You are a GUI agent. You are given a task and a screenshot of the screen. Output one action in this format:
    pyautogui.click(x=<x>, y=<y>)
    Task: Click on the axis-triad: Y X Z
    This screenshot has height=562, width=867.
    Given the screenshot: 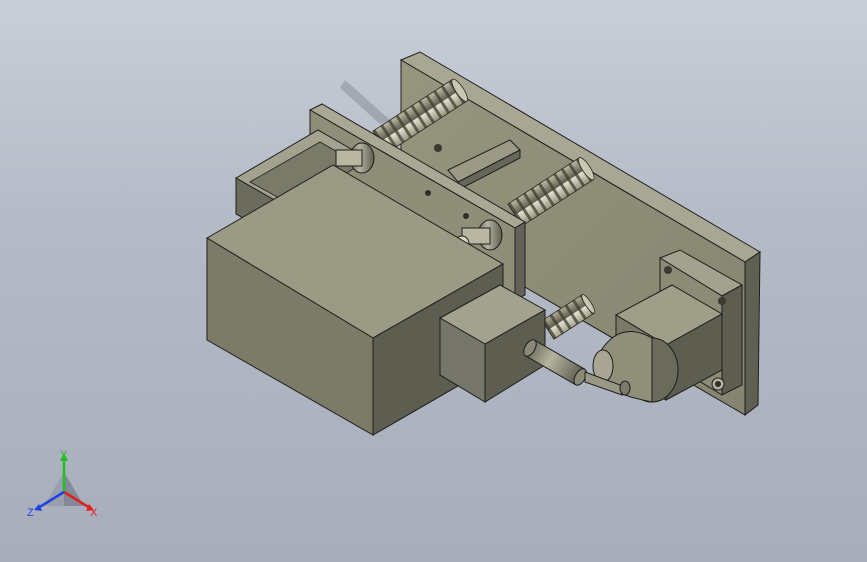 What is the action you would take?
    pyautogui.click(x=64, y=486)
    